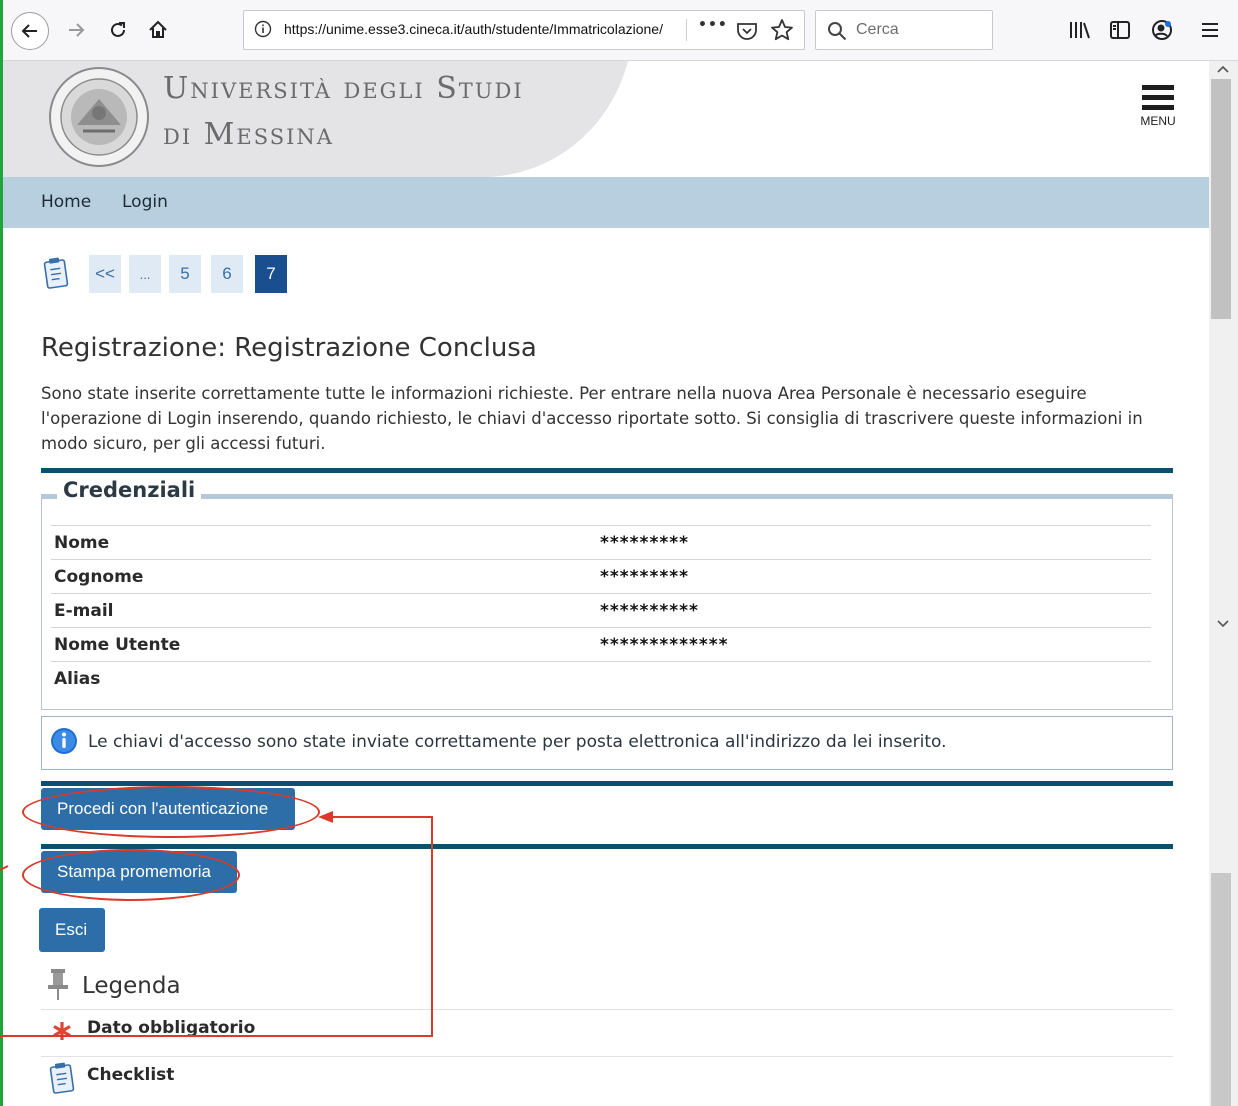  Describe the element at coordinates (874, 610) in the screenshot. I see `field-value-redacted: **********` at that location.